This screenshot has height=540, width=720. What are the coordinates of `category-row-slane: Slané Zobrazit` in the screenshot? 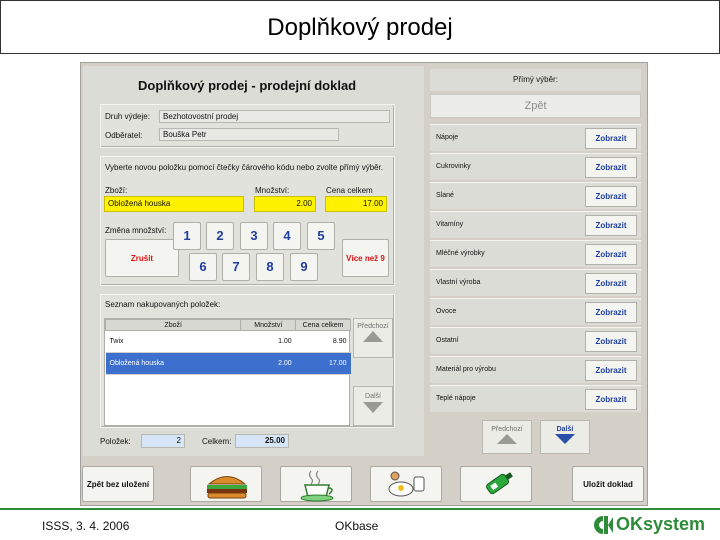 It's located at (535, 195).